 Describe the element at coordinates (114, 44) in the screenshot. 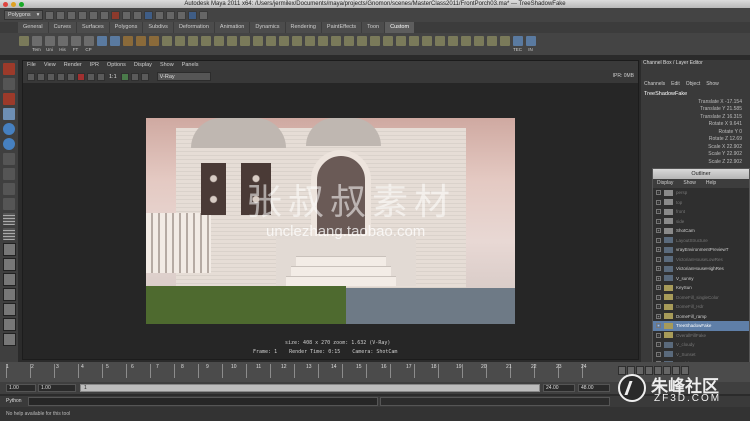

I see `shelf-sphere-icon` at that location.